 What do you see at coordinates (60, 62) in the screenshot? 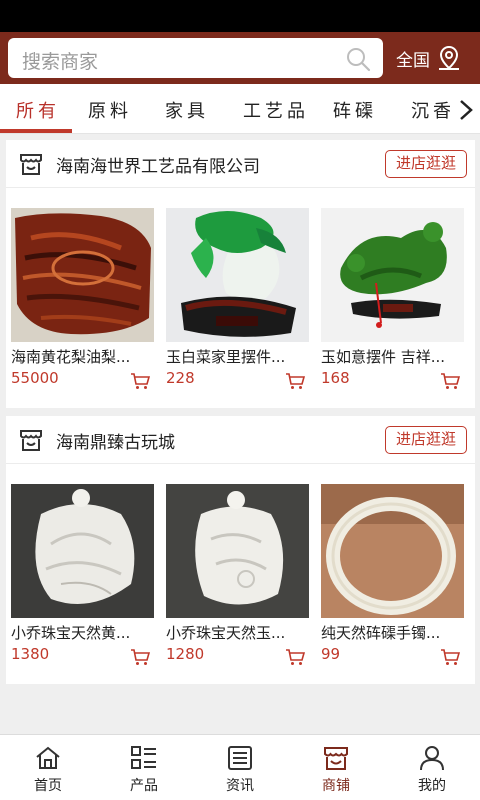
I see `search-placeholder: 搜索商家` at bounding box center [60, 62].